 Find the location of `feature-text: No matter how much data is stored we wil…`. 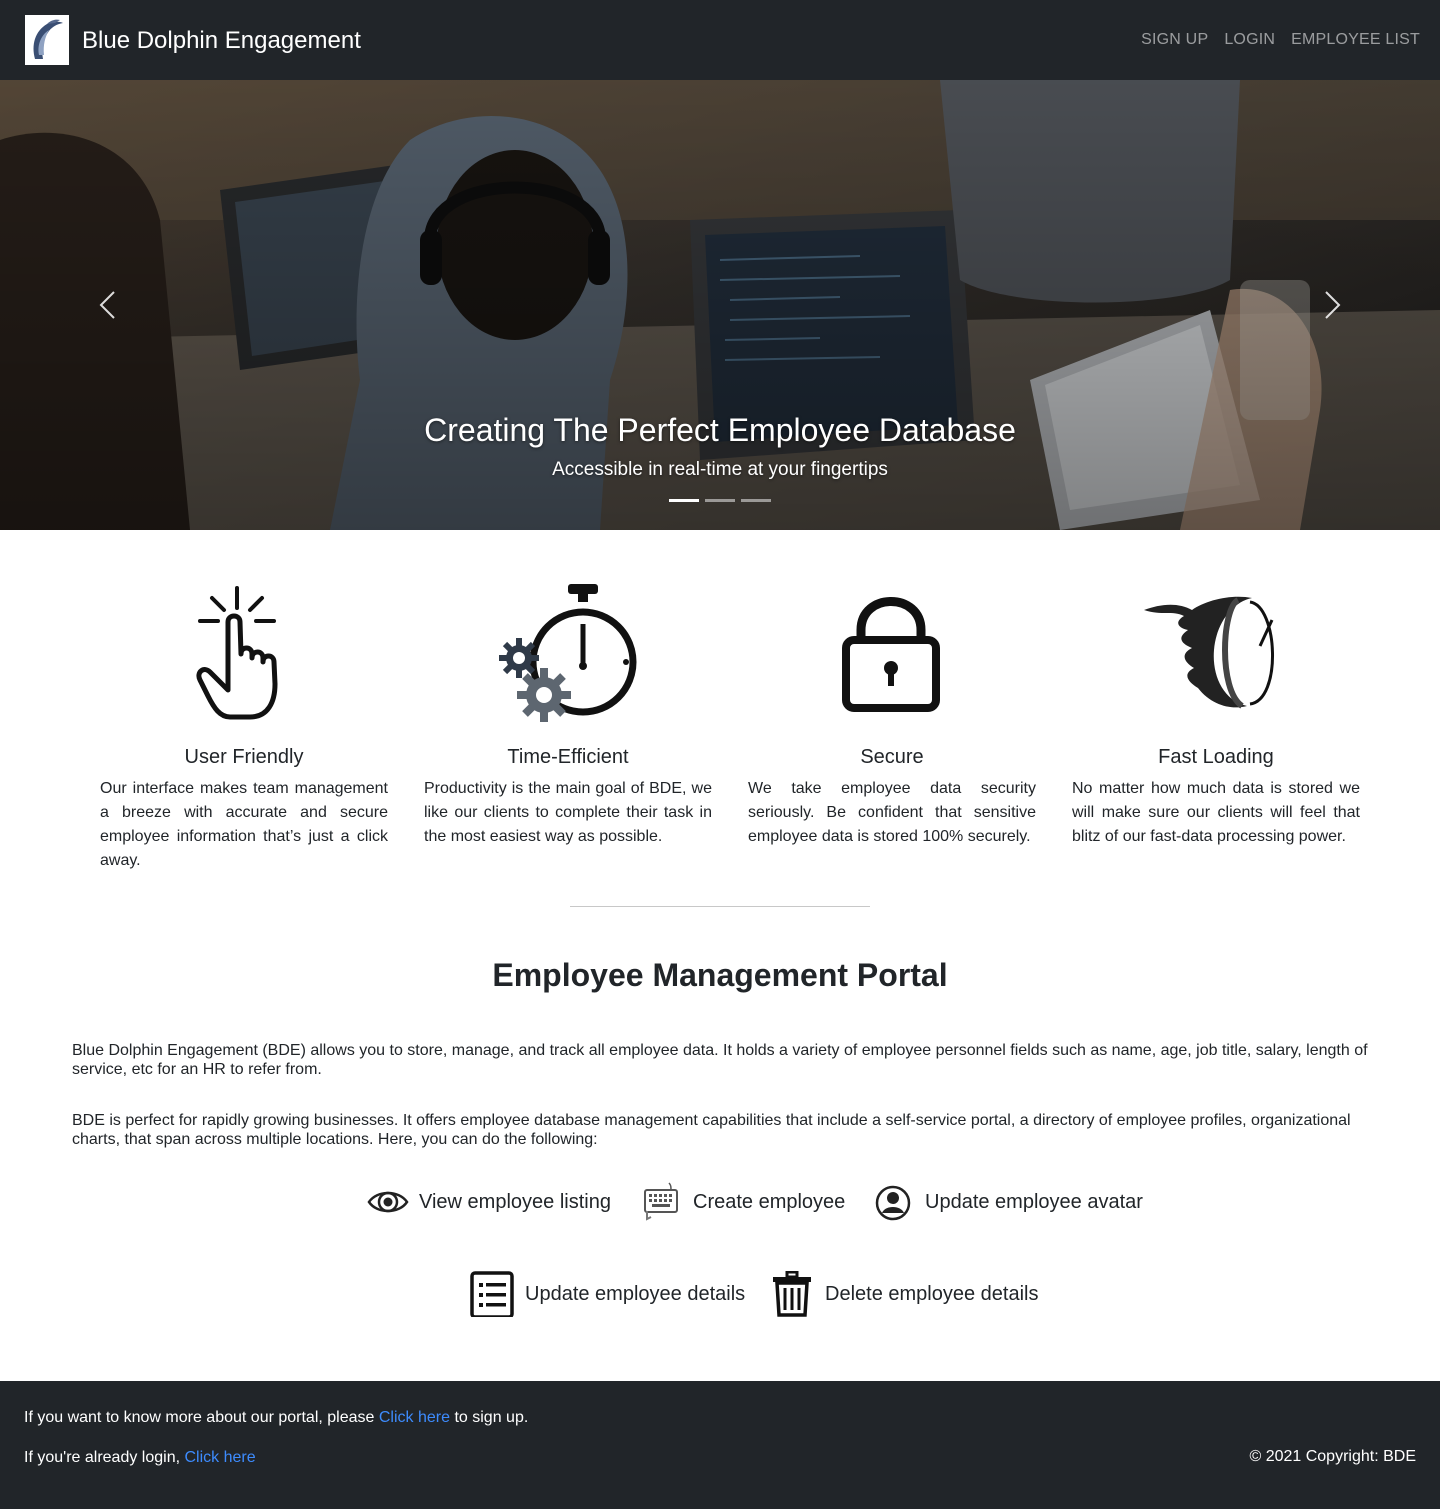

feature-text: No matter how much data is stored we wil… is located at coordinates (1216, 812).